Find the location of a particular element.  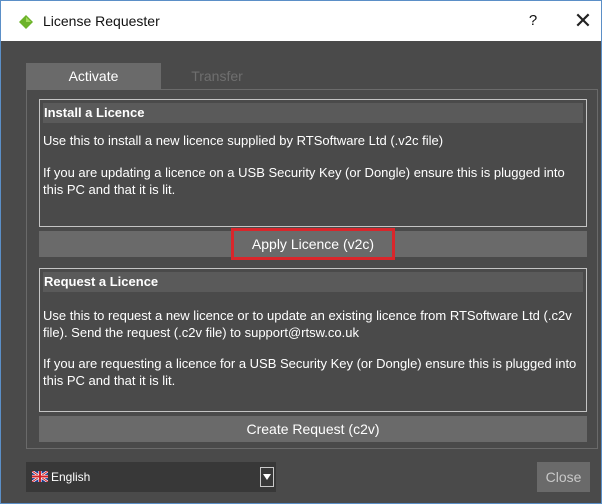

footer: English Close is located at coordinates (301, 477).